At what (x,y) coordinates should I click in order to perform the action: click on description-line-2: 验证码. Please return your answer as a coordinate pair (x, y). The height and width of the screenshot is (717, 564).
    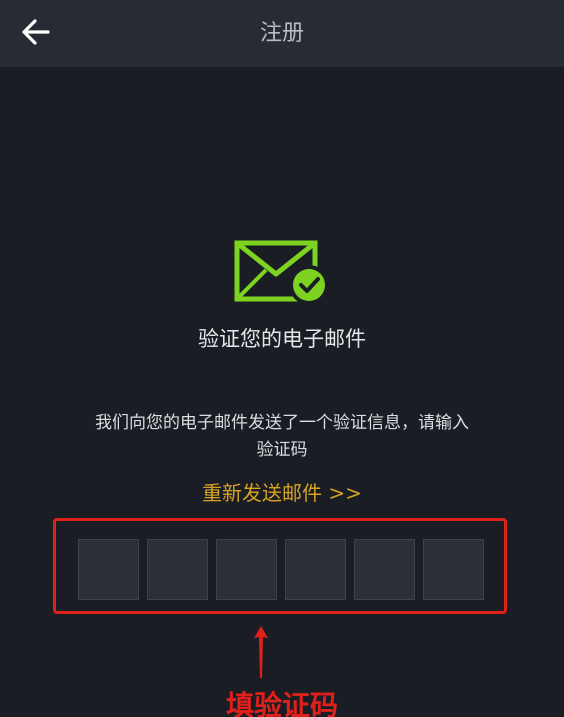
    Looking at the image, I should click on (282, 450).